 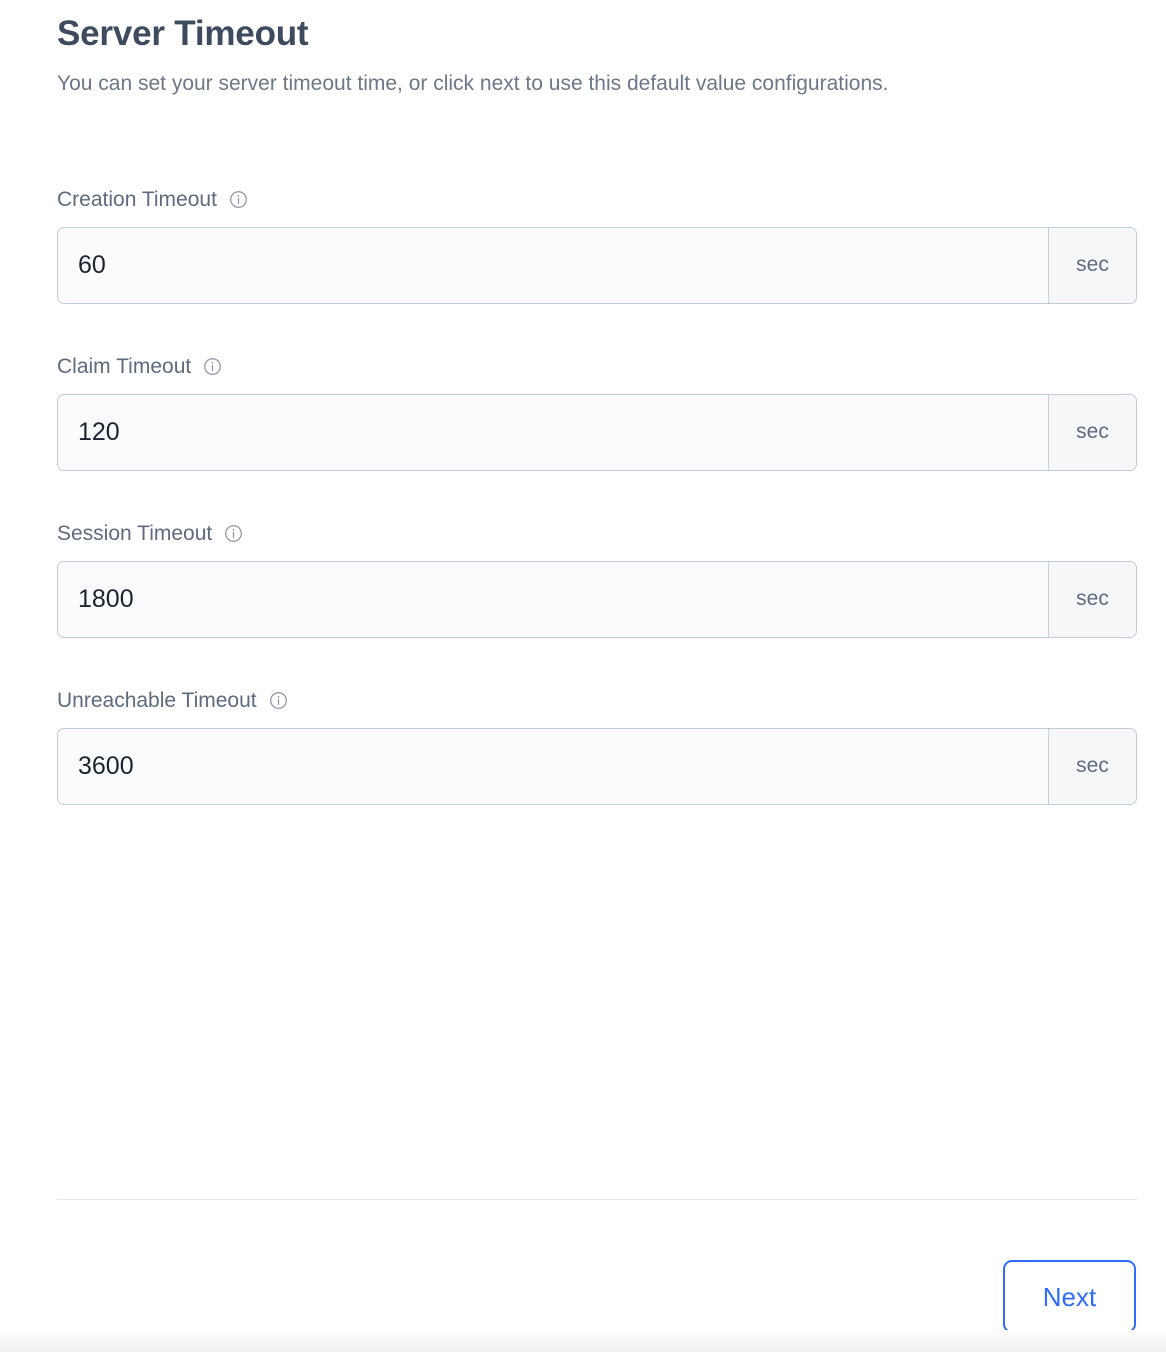 What do you see at coordinates (583, 1296) in the screenshot?
I see `page-footer: Next` at bounding box center [583, 1296].